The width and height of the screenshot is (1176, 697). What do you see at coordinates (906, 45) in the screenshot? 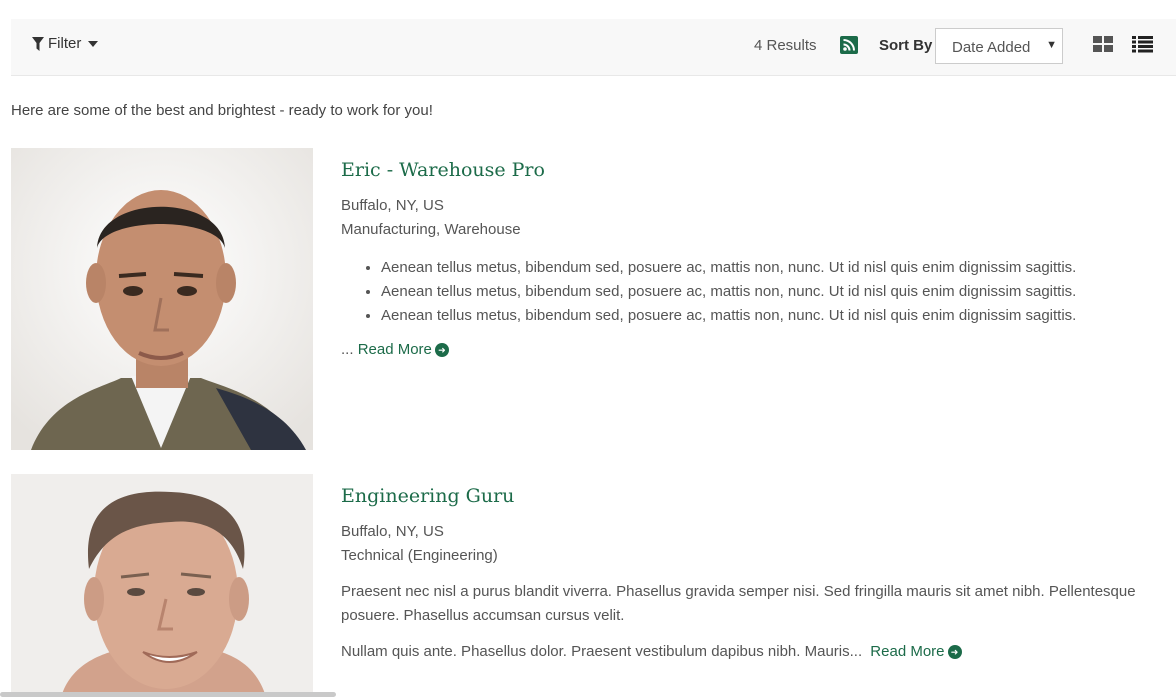
I see `sort-by-label: Sort By` at bounding box center [906, 45].